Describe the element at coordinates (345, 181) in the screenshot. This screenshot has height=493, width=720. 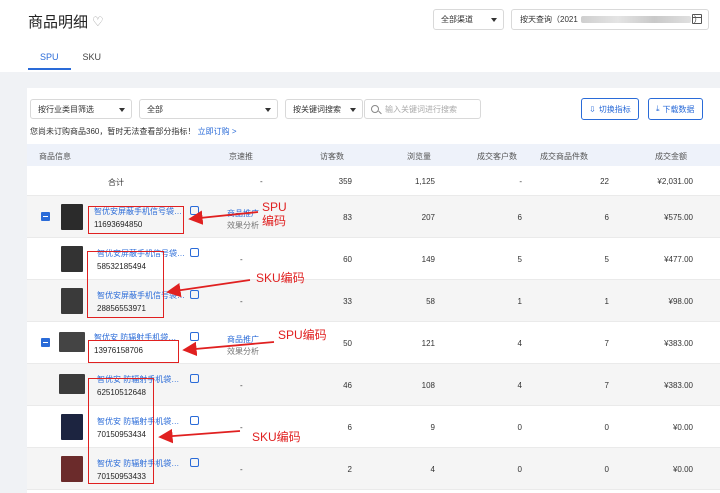
I see `total-visitors: 359` at that location.